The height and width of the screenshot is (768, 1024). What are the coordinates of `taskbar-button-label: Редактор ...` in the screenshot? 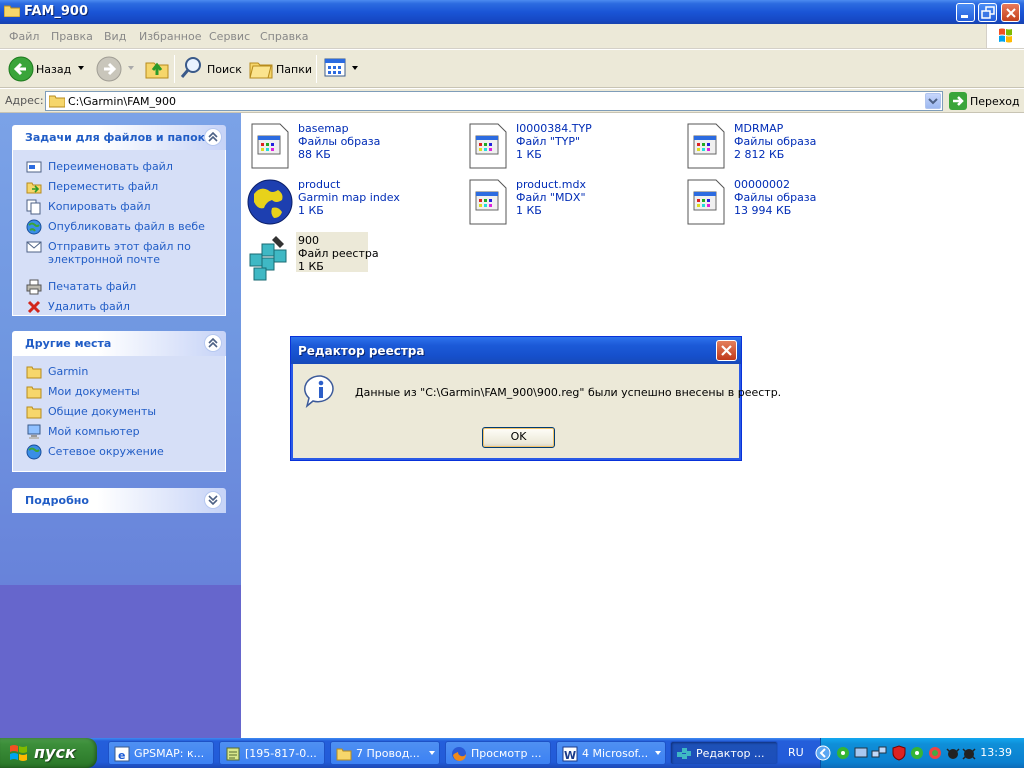 It's located at (730, 753).